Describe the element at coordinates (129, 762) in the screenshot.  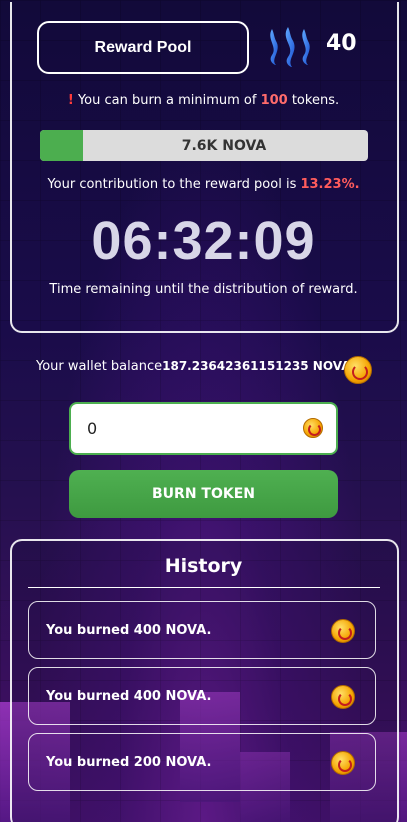
I see `history-item-text: You burned 200 NOVA.` at that location.